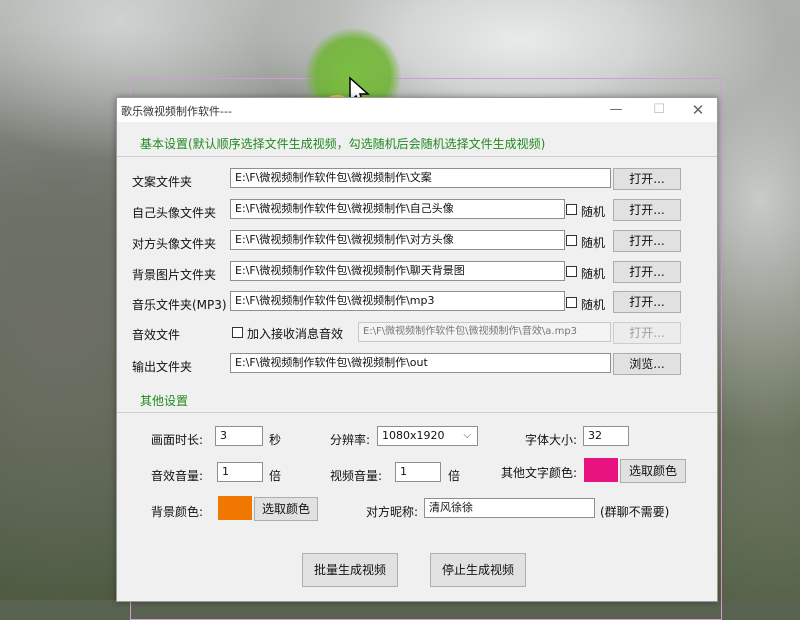 This screenshot has width=800, height=620. What do you see at coordinates (420, 363) in the screenshot?
I see `output-folder-input: E:\F\微视频制作软件包\微视频制作\out` at bounding box center [420, 363].